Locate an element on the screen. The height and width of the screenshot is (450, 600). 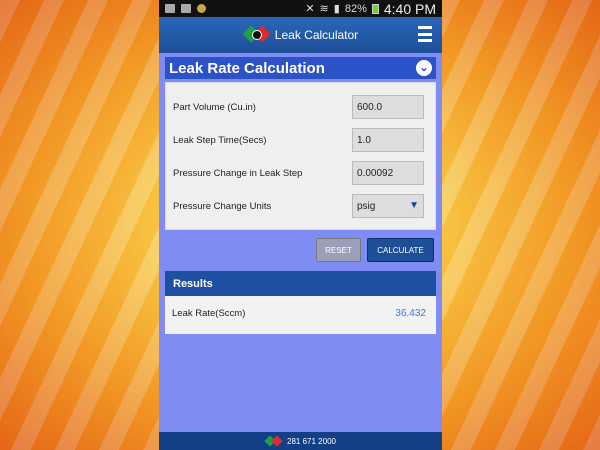
form-row: Leak Step Time(Secs) 1.0 is located at coordinates (300, 140).